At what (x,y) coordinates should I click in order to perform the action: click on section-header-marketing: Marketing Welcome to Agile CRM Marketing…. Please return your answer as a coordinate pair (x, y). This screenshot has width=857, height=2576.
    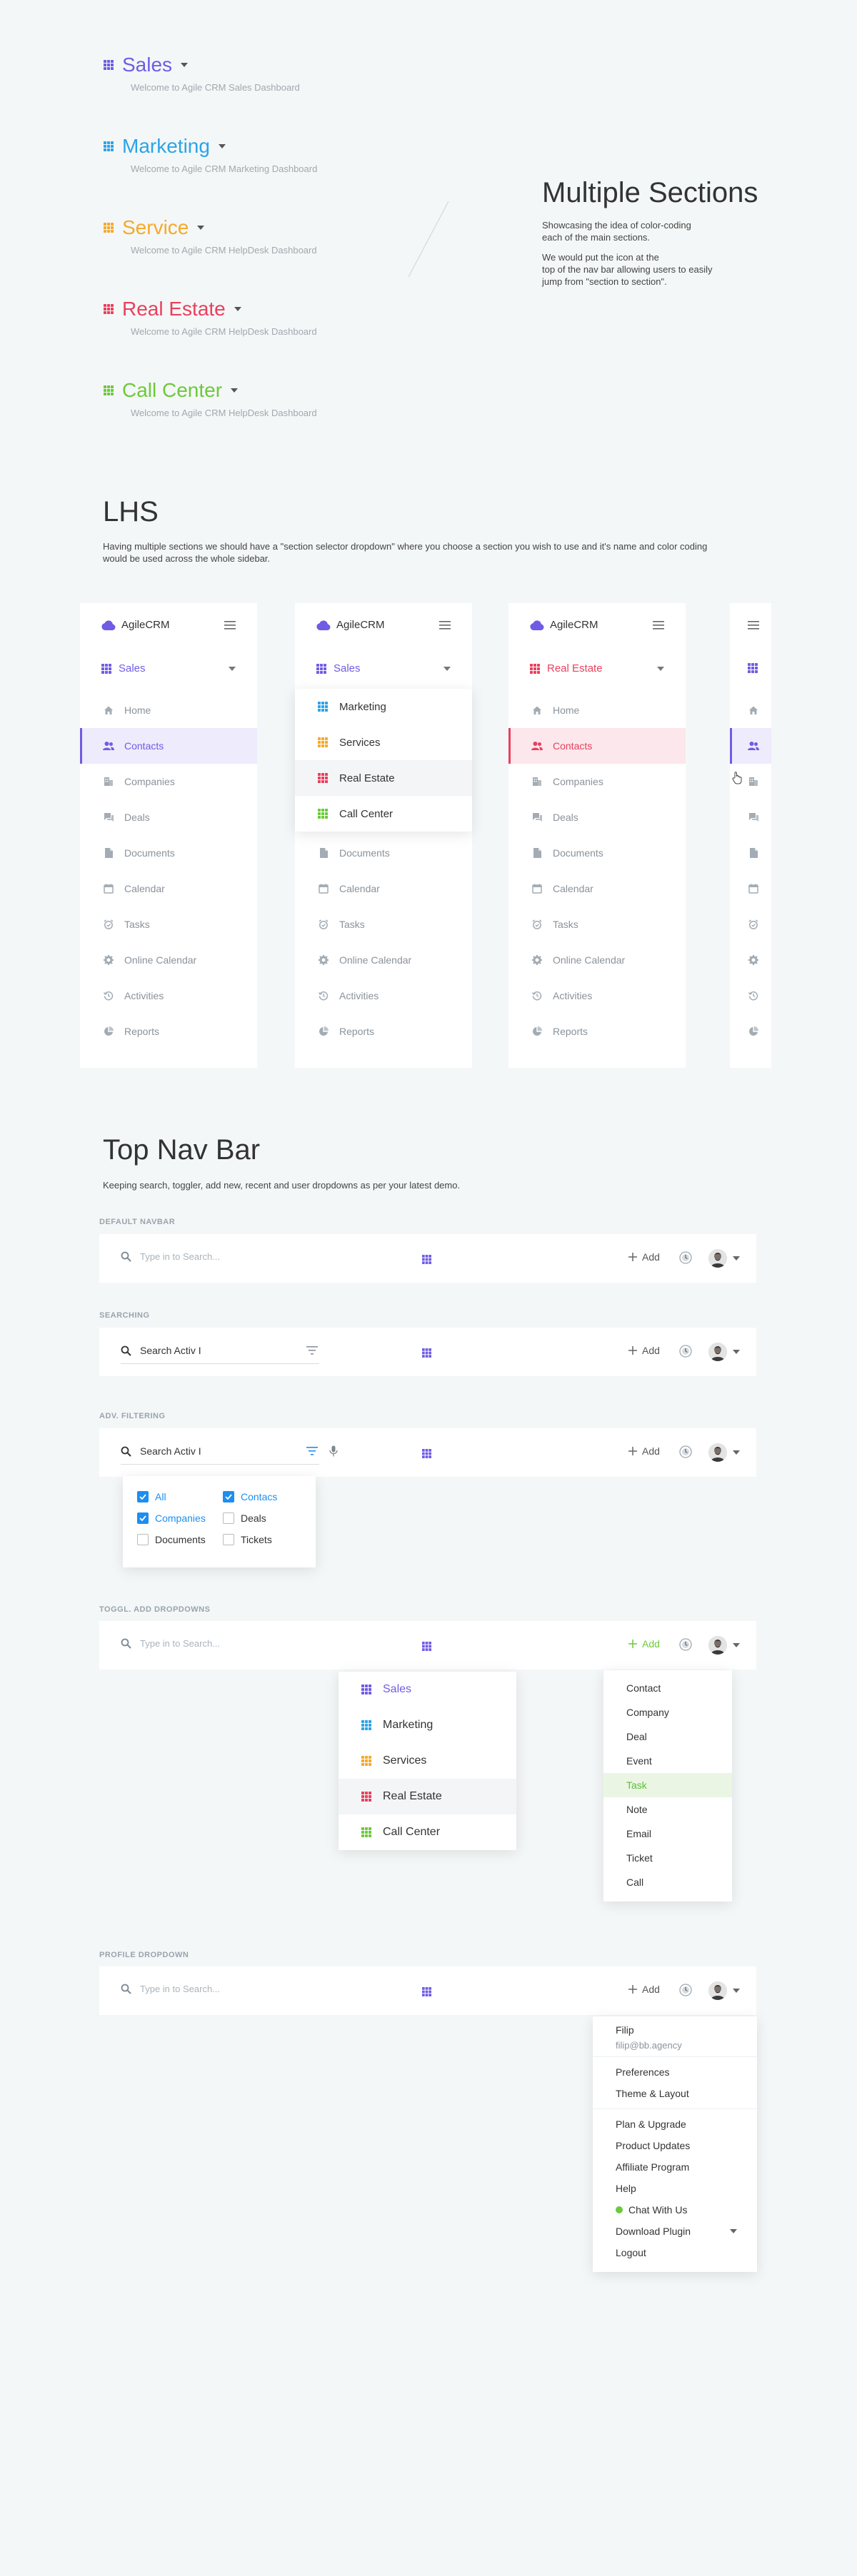
    Looking at the image, I should click on (210, 154).